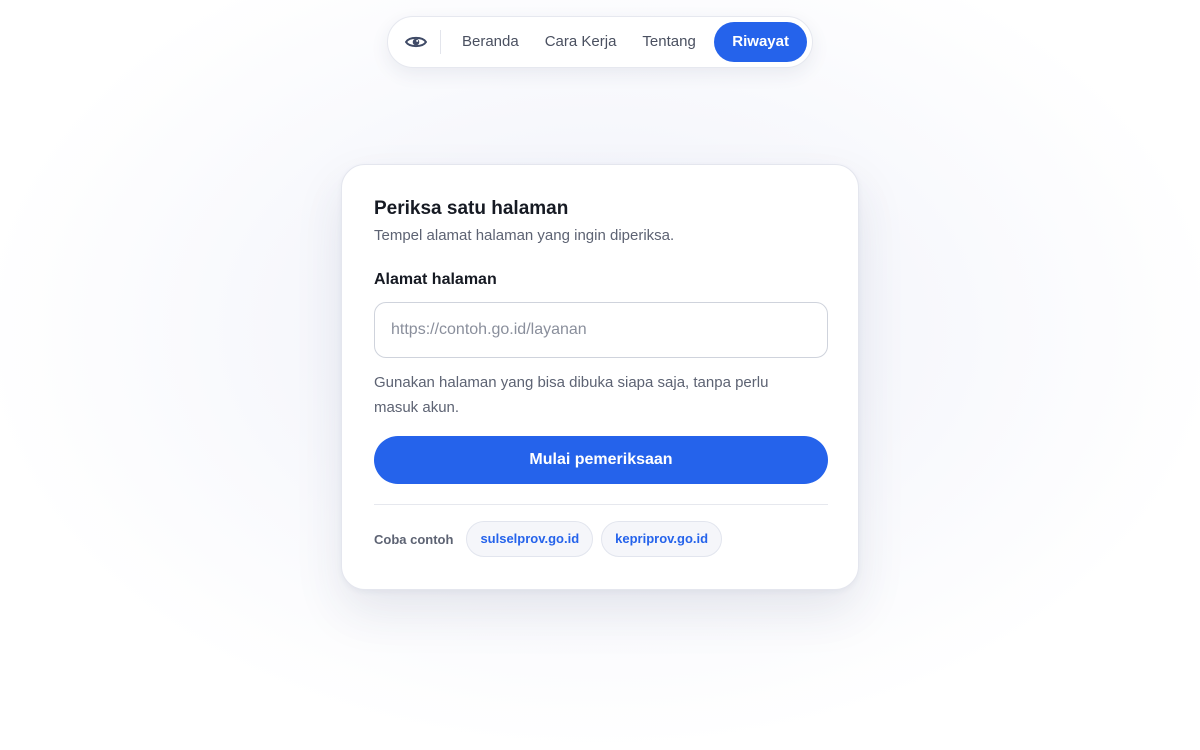  I want to click on nav-link-cara-kerja: Cara Kerja, so click(581, 42).